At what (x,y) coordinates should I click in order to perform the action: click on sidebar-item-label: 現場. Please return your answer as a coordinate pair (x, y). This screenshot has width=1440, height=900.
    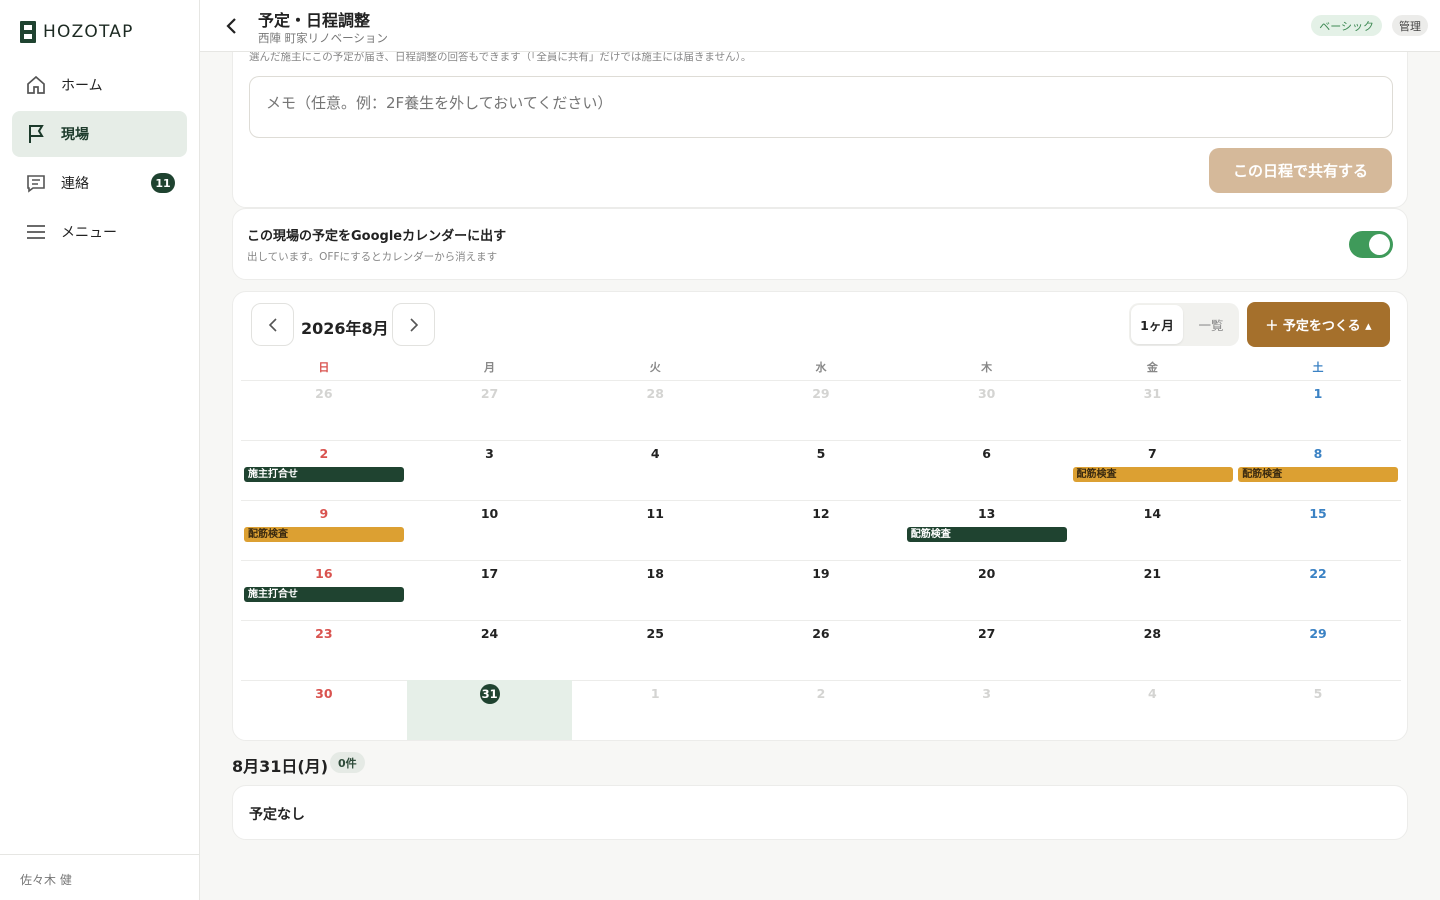
    Looking at the image, I should click on (75, 135).